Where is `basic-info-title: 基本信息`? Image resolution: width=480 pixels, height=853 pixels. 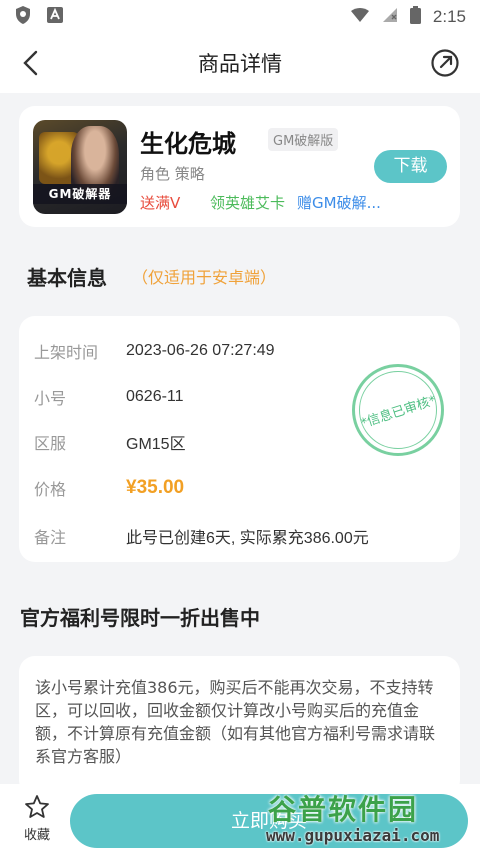 basic-info-title: 基本信息 is located at coordinates (67, 278).